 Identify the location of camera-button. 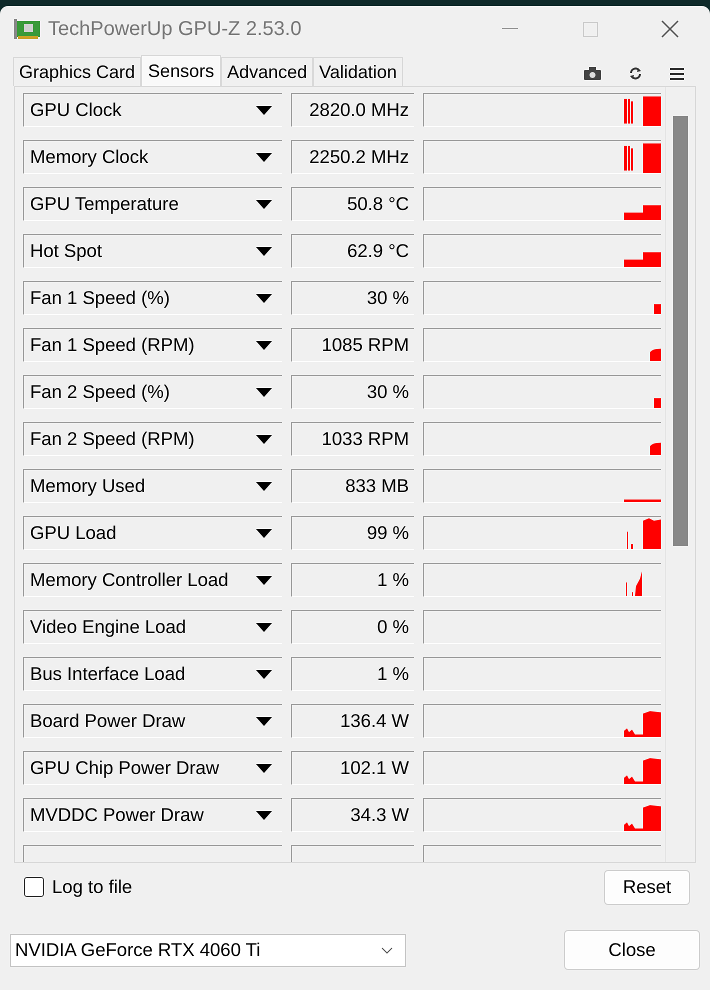
(592, 73).